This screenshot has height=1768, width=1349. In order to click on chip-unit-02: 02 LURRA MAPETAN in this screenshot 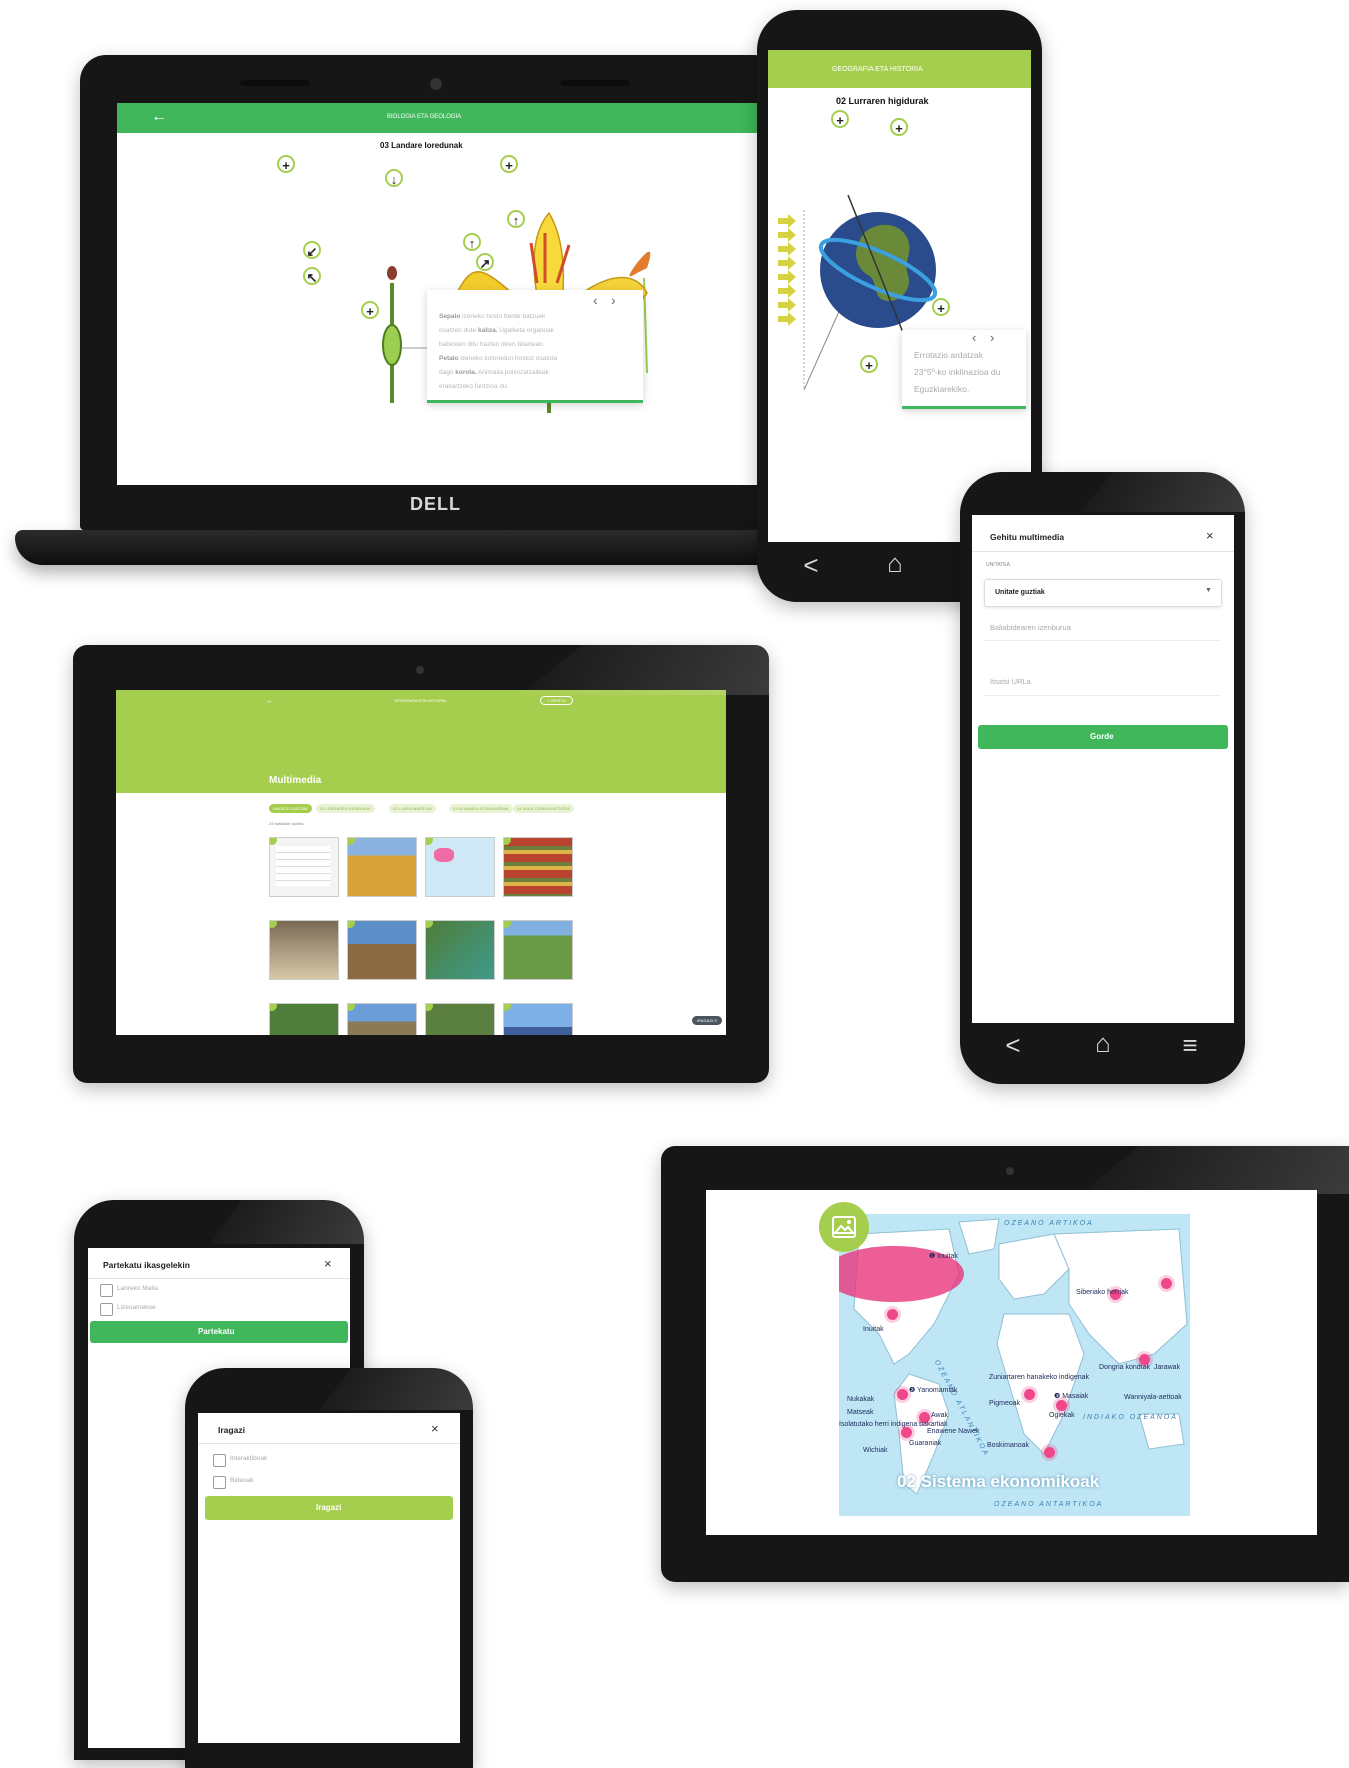, I will do `click(413, 808)`.